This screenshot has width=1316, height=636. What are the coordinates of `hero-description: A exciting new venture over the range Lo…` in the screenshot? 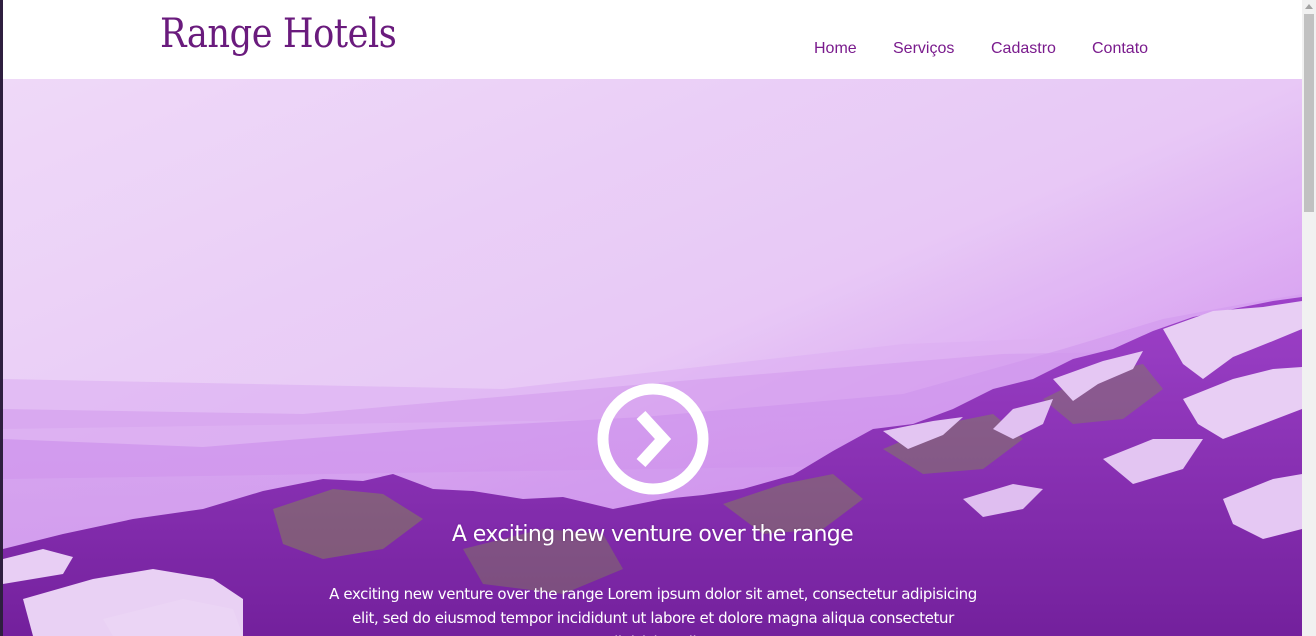 It's located at (653, 610).